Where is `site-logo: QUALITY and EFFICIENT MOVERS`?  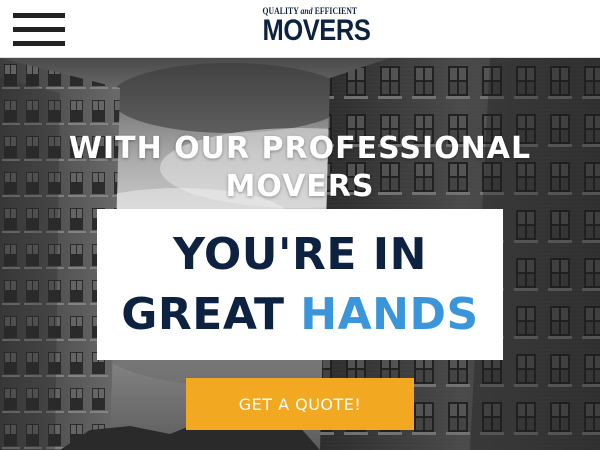
site-logo: QUALITY and EFFICIENT MOVERS is located at coordinates (313, 26).